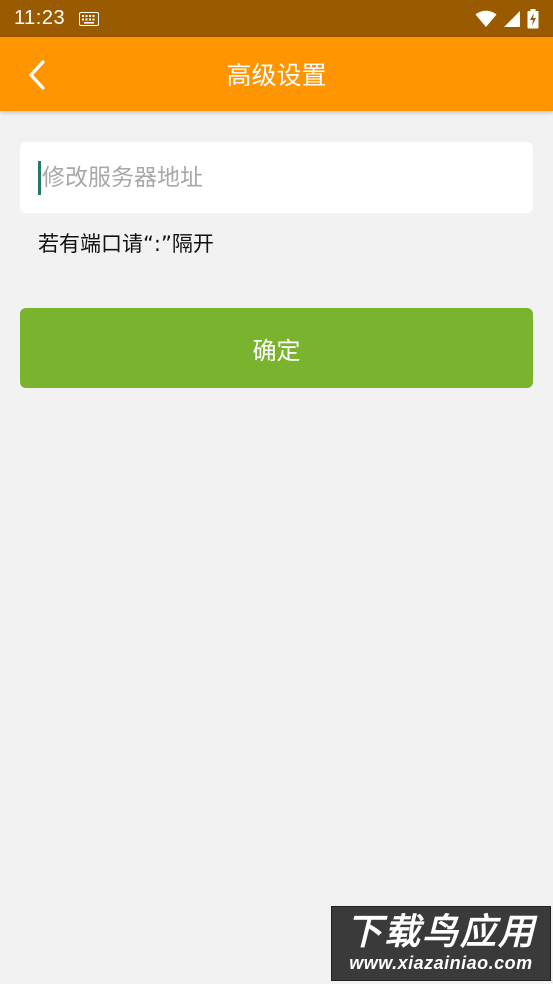  I want to click on wifi-icon, so click(486, 19).